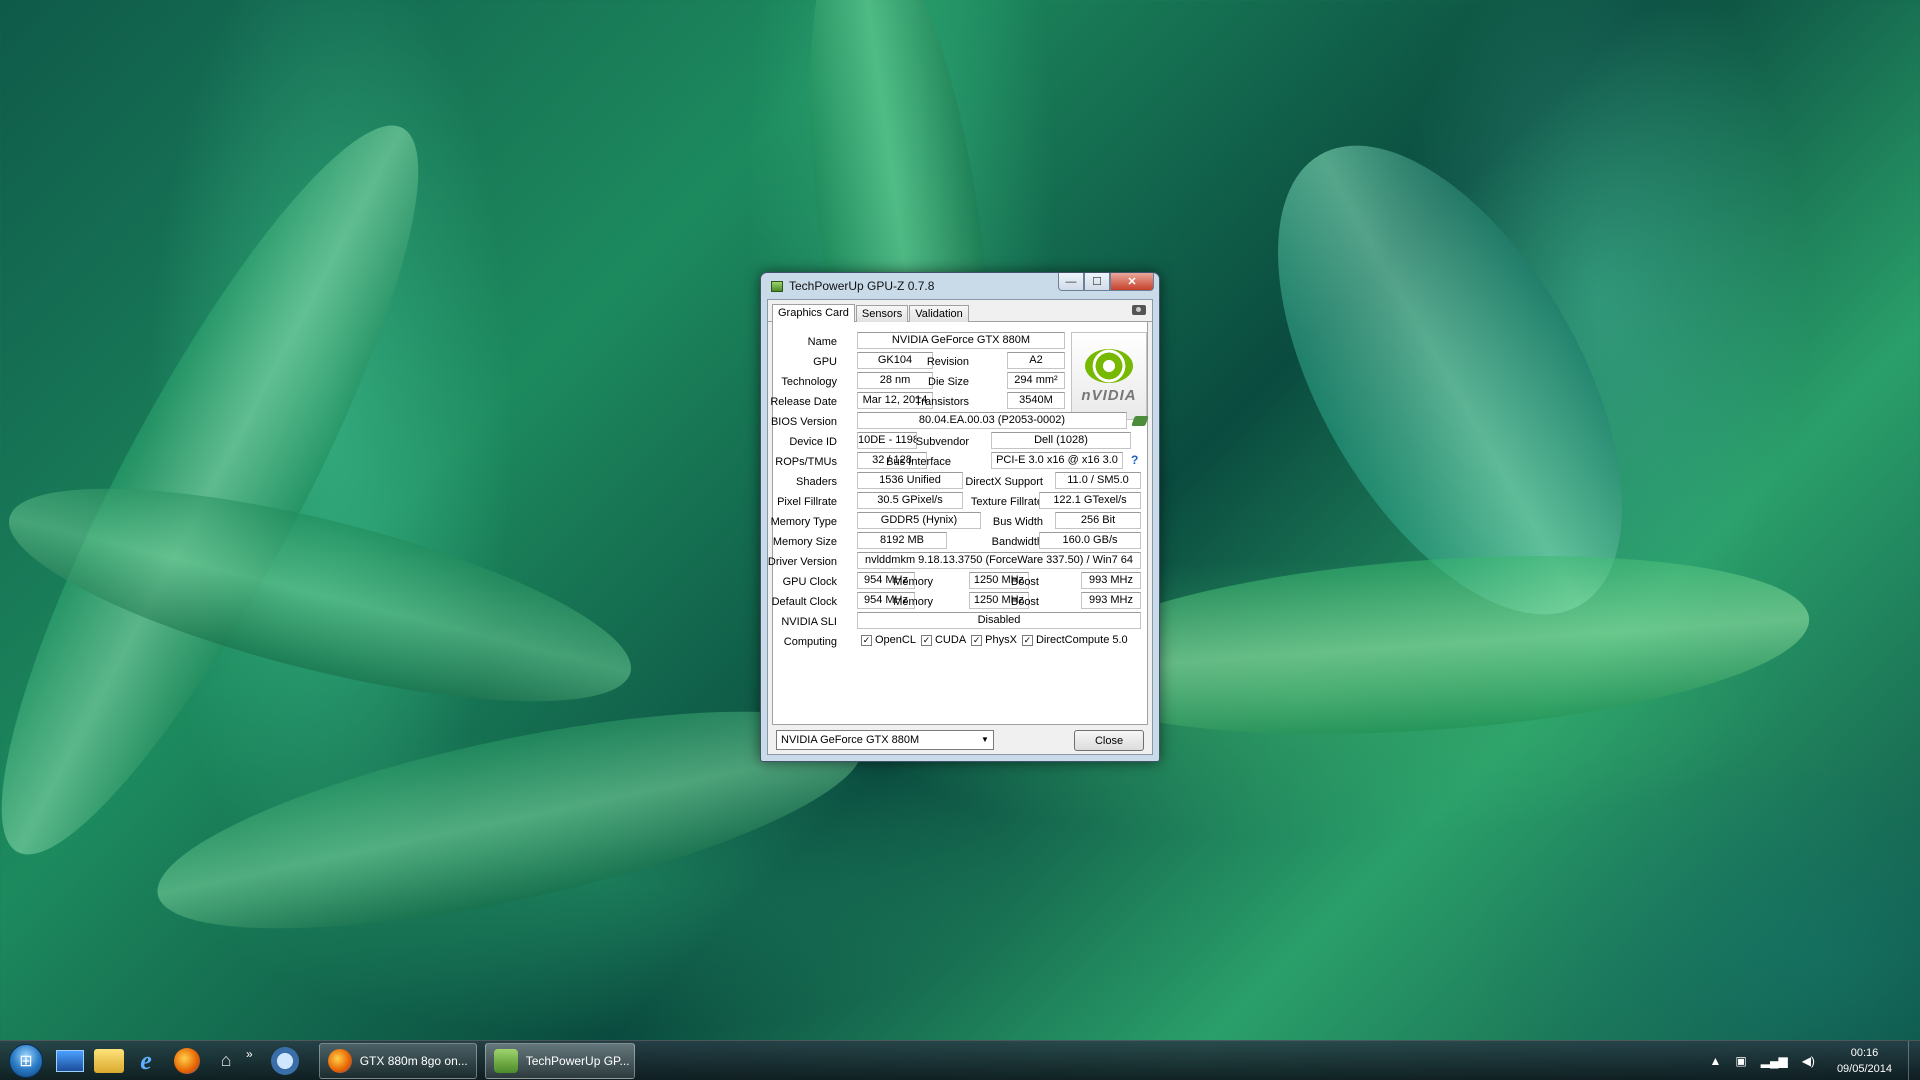 Image resolution: width=1920 pixels, height=1080 pixels. I want to click on windows-logo-icon: ⊞, so click(26, 1060).